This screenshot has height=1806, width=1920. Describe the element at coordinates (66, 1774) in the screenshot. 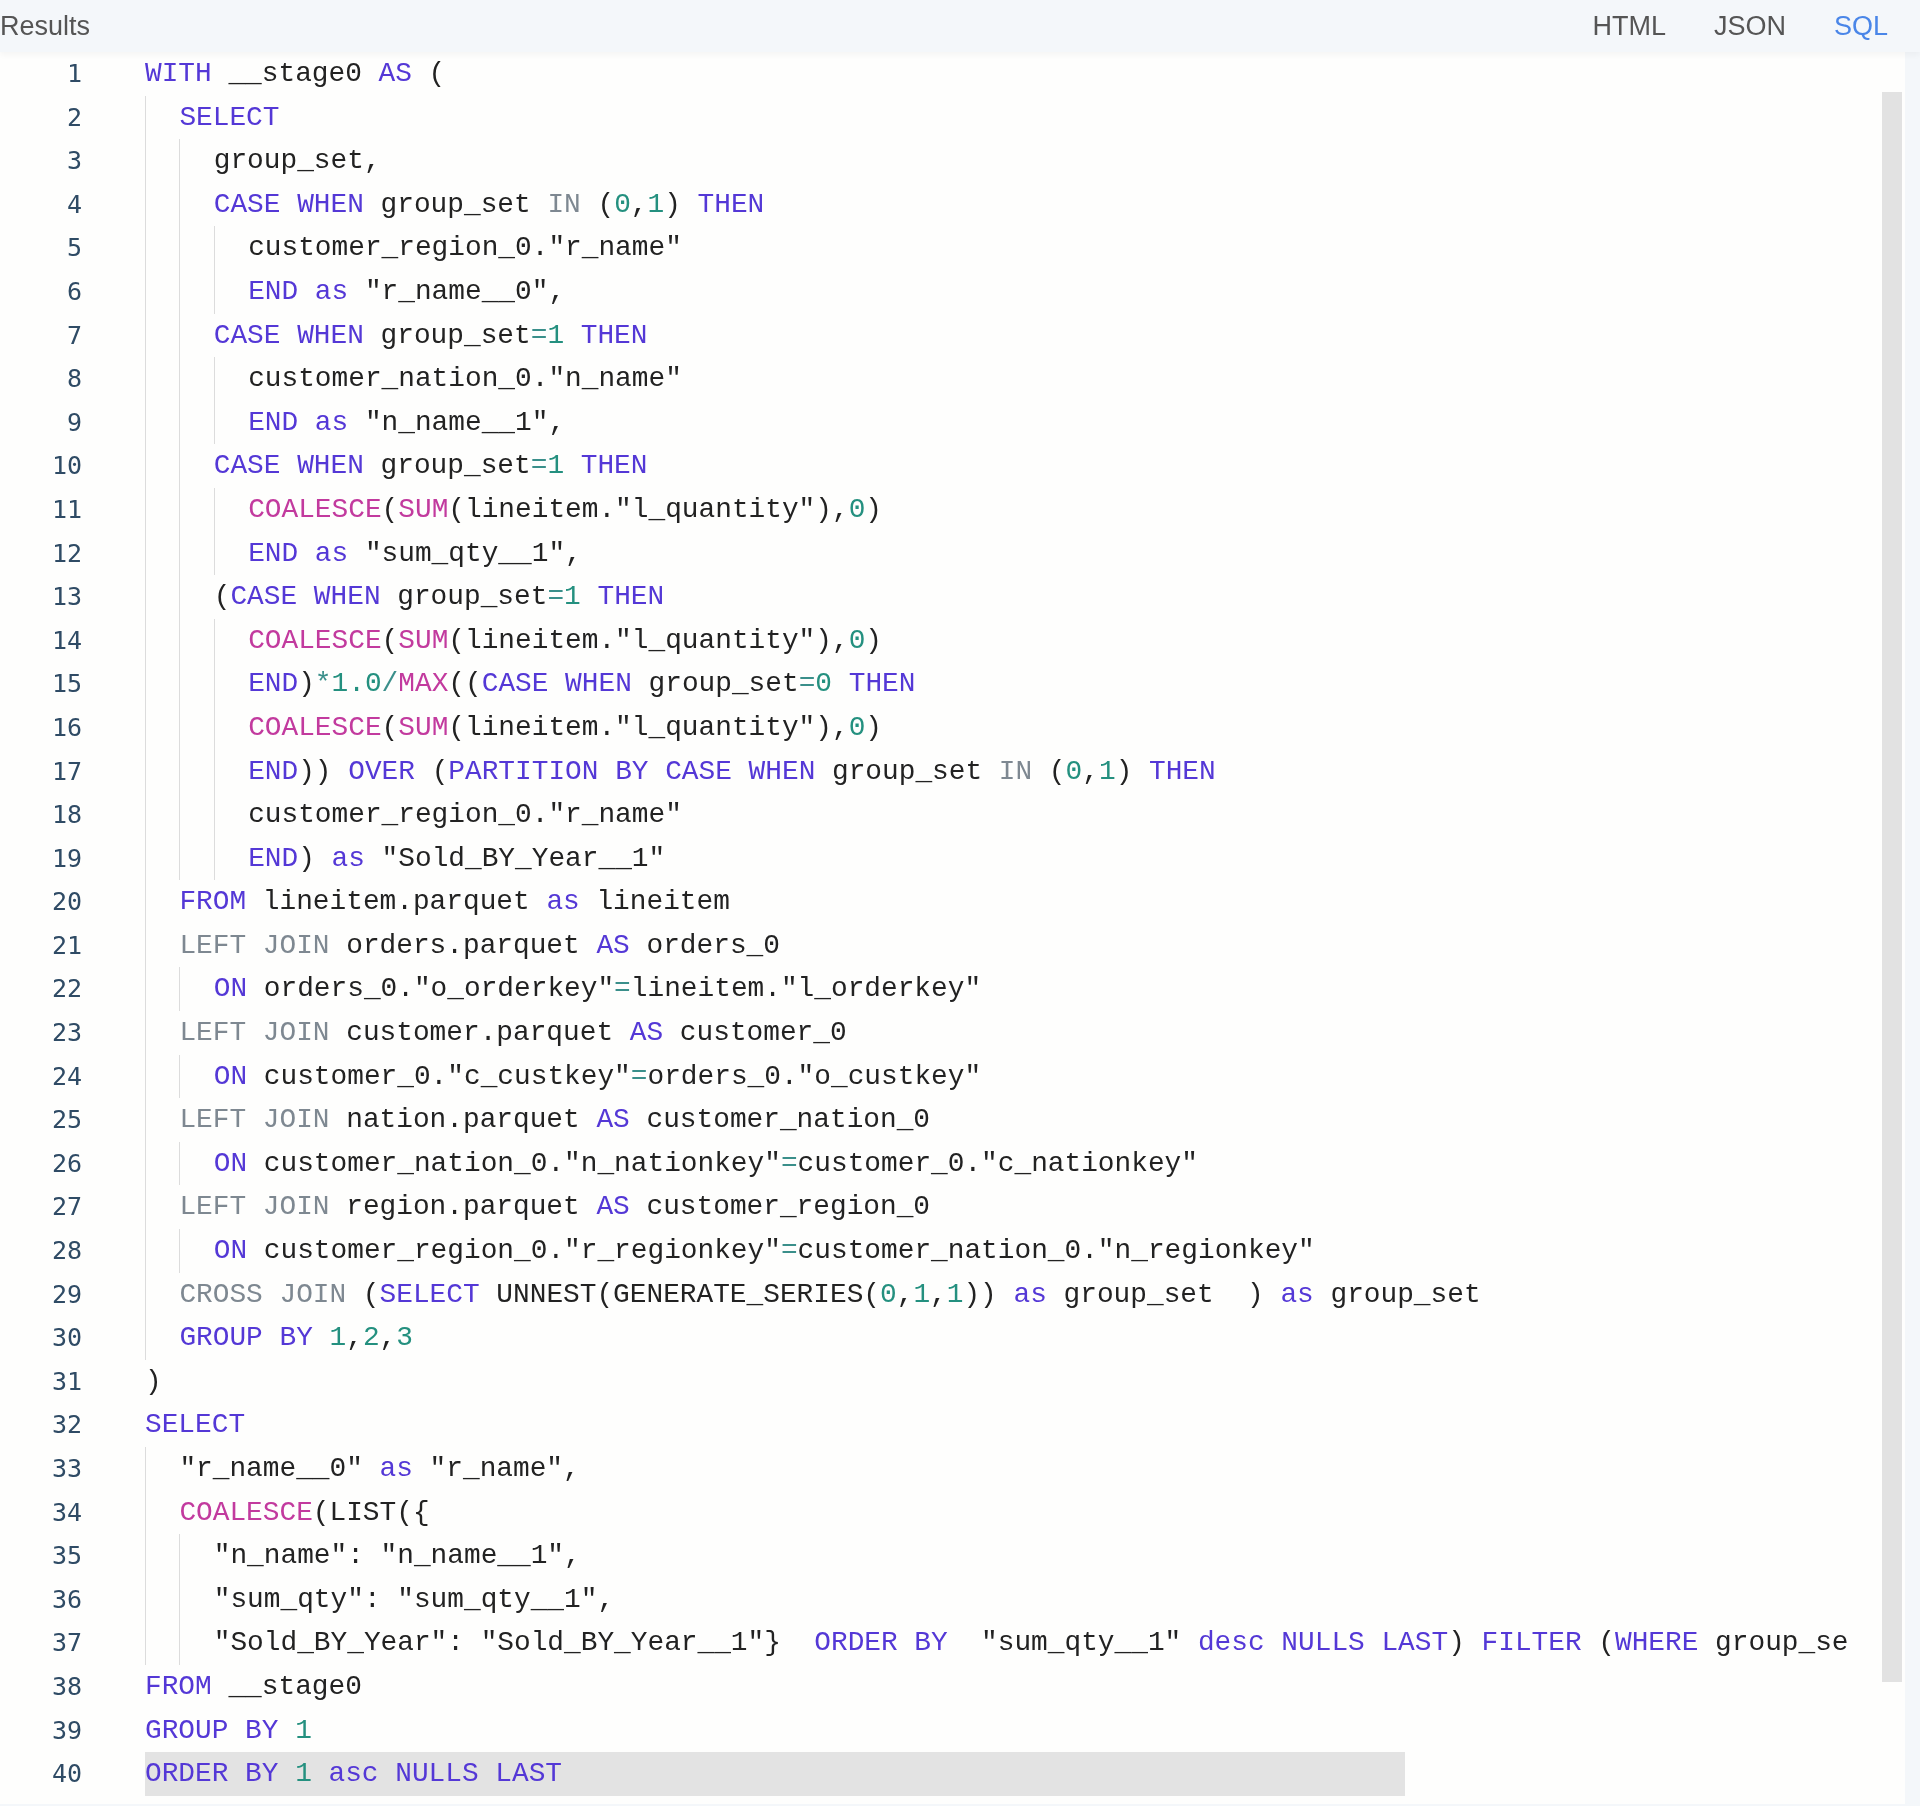

I see `line-number: 40` at that location.